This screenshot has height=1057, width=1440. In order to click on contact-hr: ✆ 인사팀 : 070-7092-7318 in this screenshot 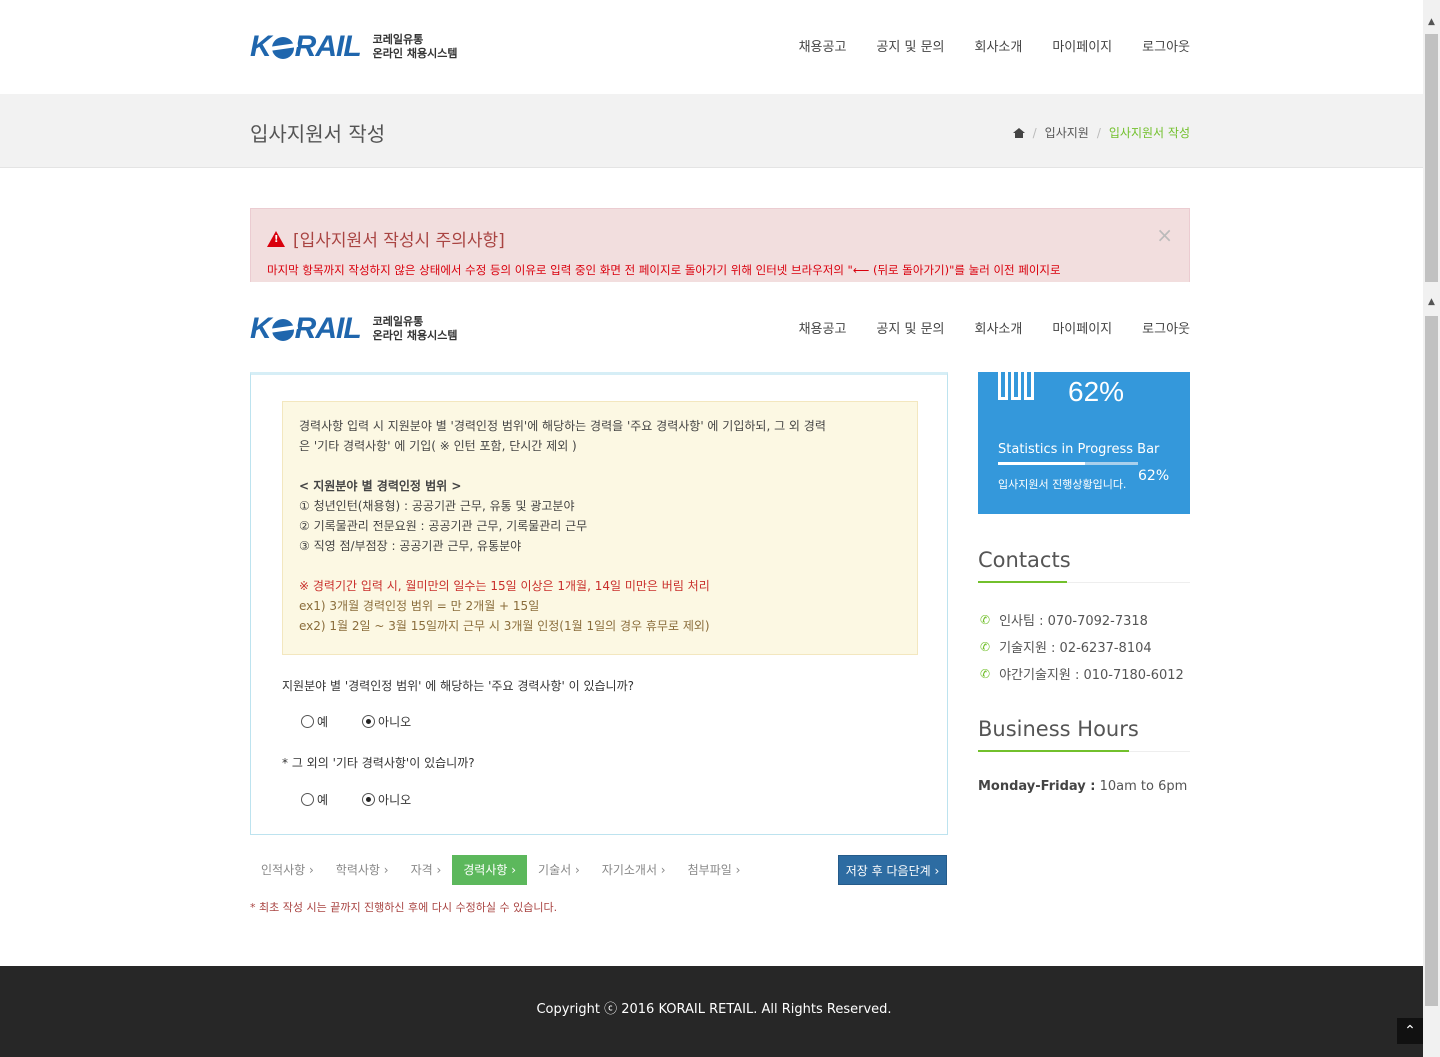, I will do `click(1064, 621)`.